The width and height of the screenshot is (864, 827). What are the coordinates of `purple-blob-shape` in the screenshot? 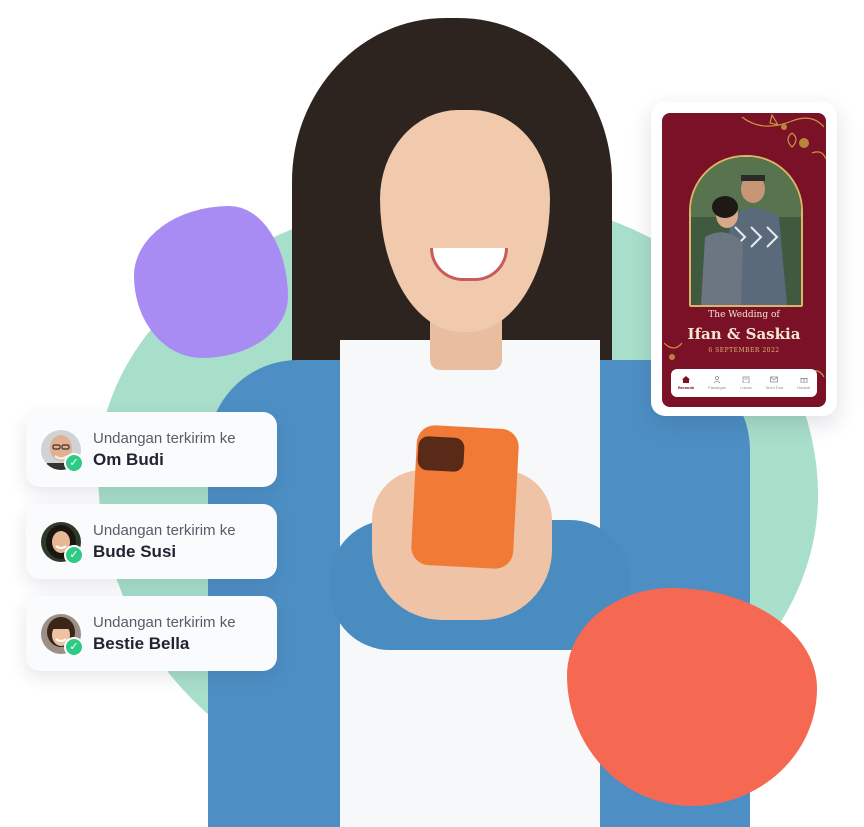 It's located at (211, 282).